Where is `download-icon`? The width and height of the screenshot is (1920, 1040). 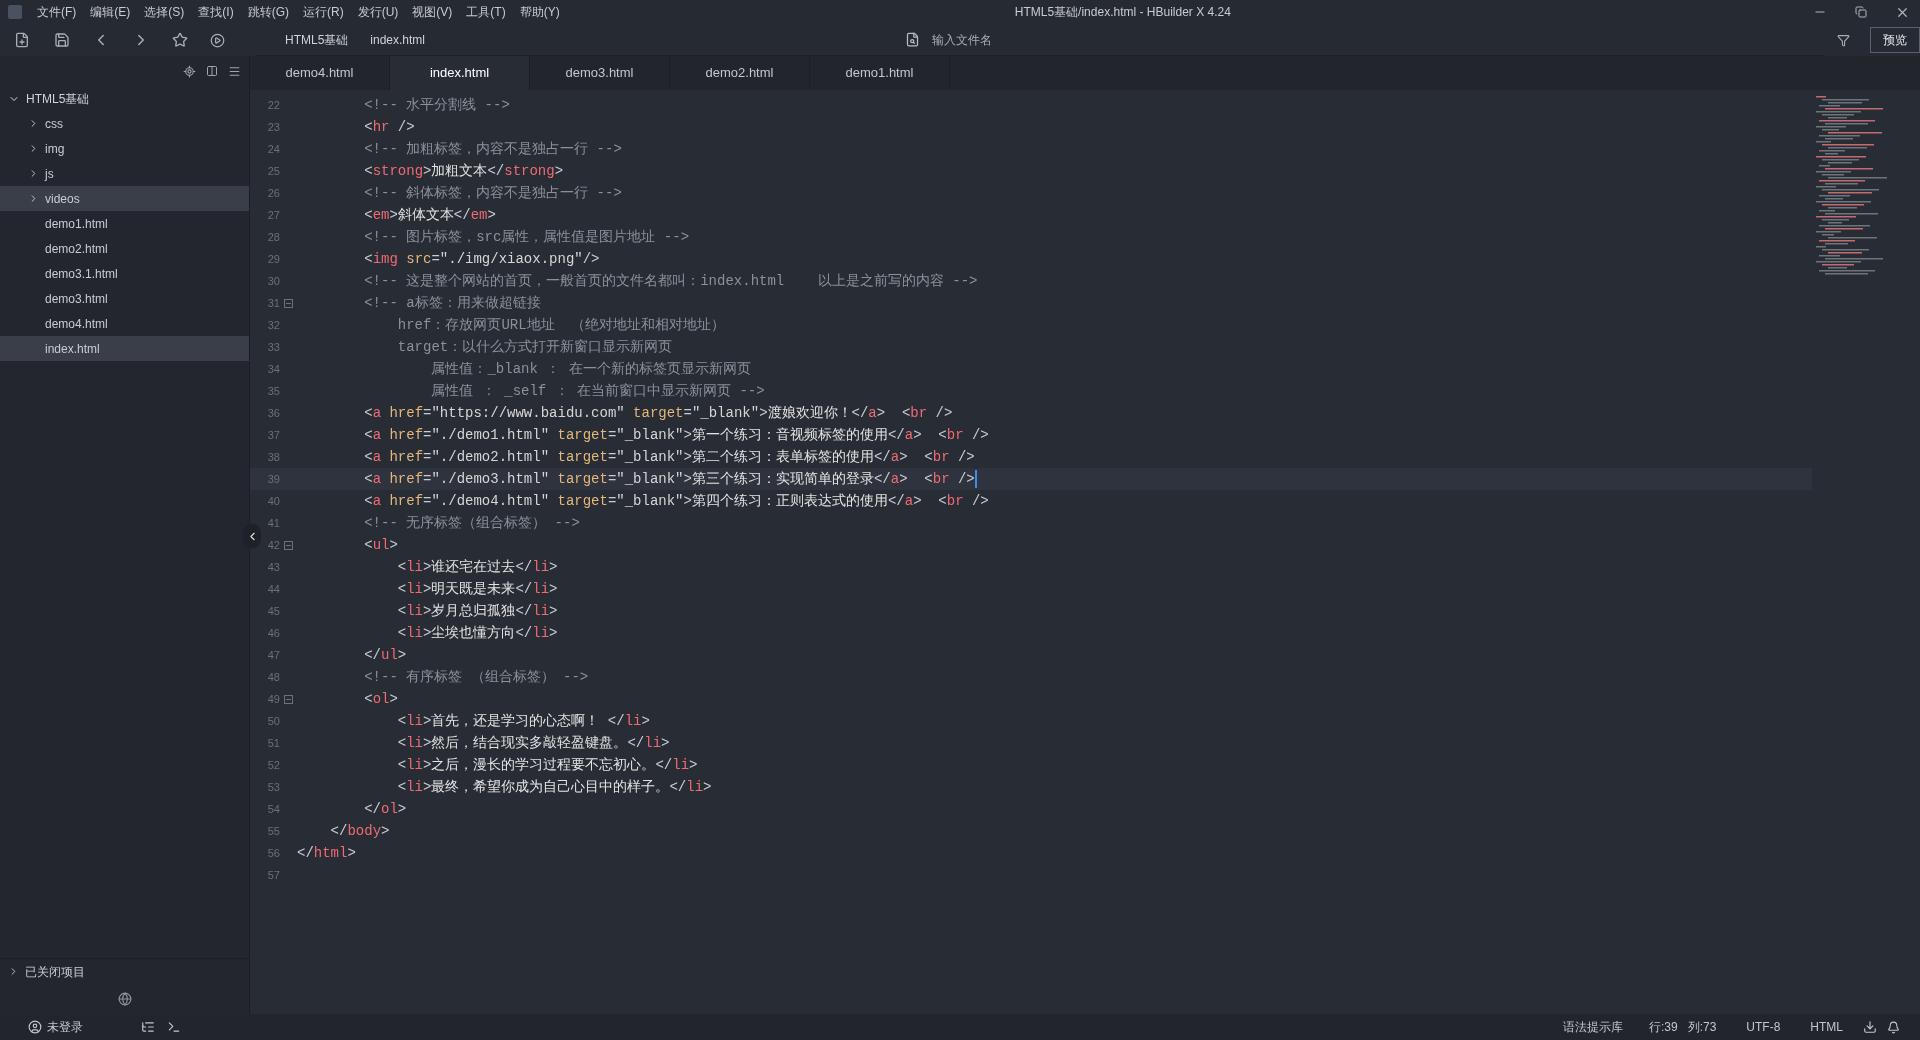 download-icon is located at coordinates (1870, 1027).